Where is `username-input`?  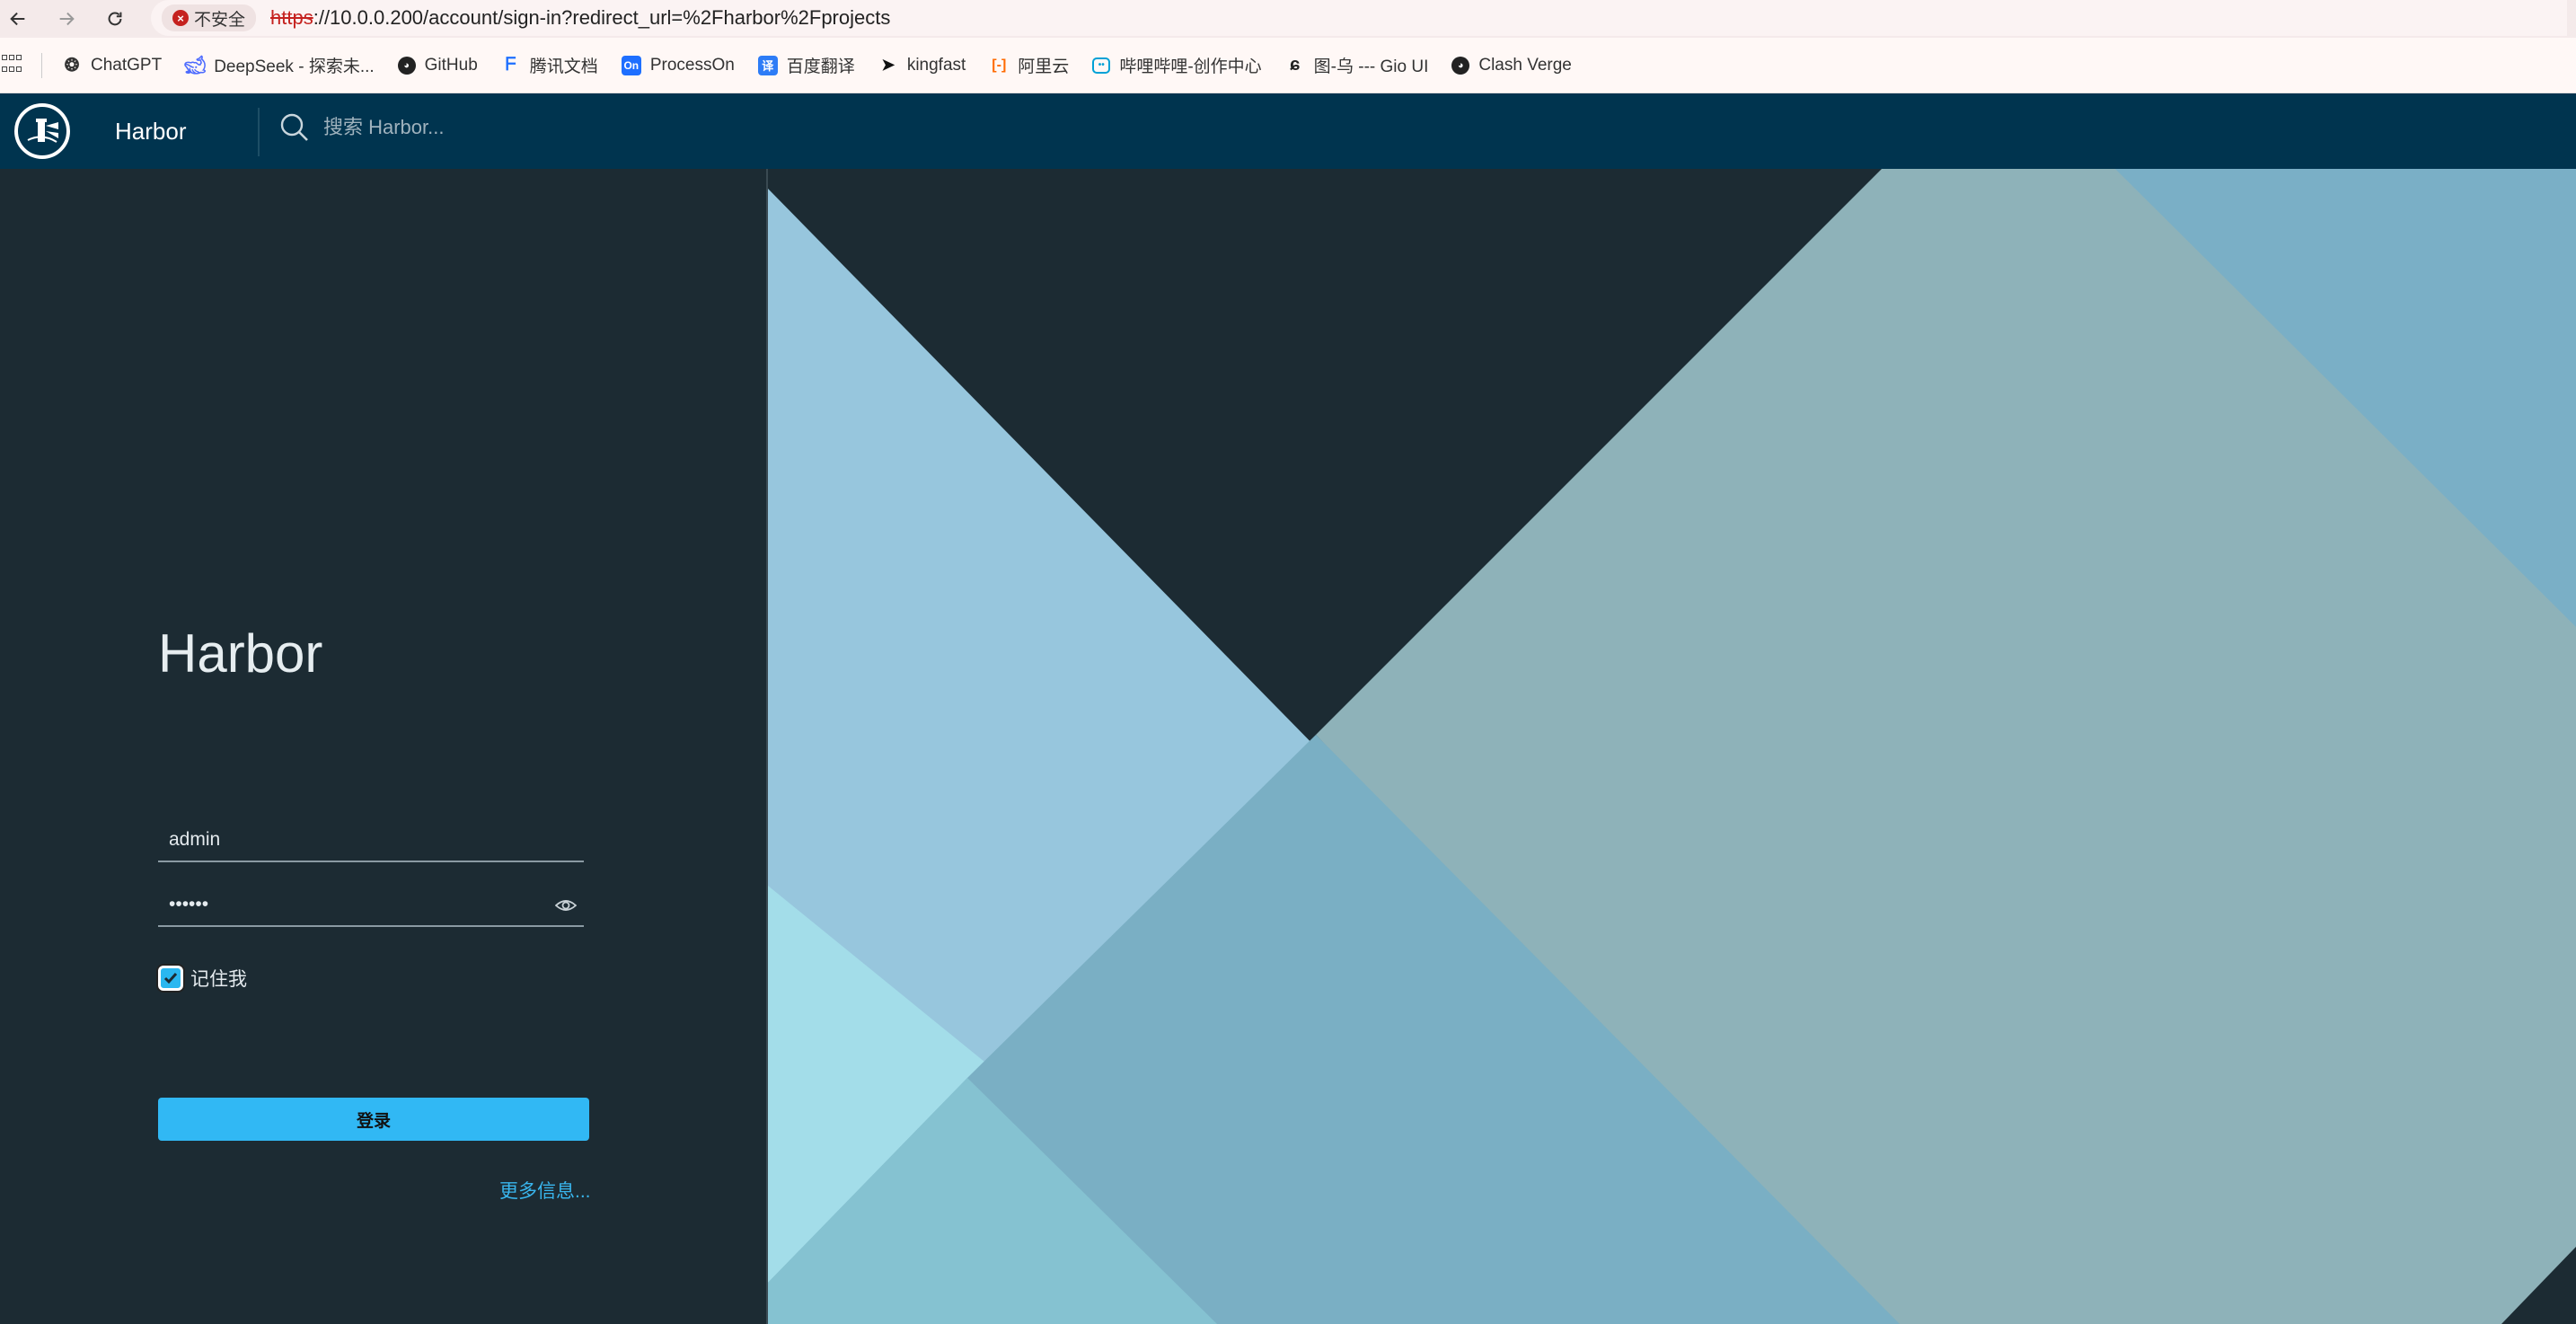
username-input is located at coordinates (346, 840).